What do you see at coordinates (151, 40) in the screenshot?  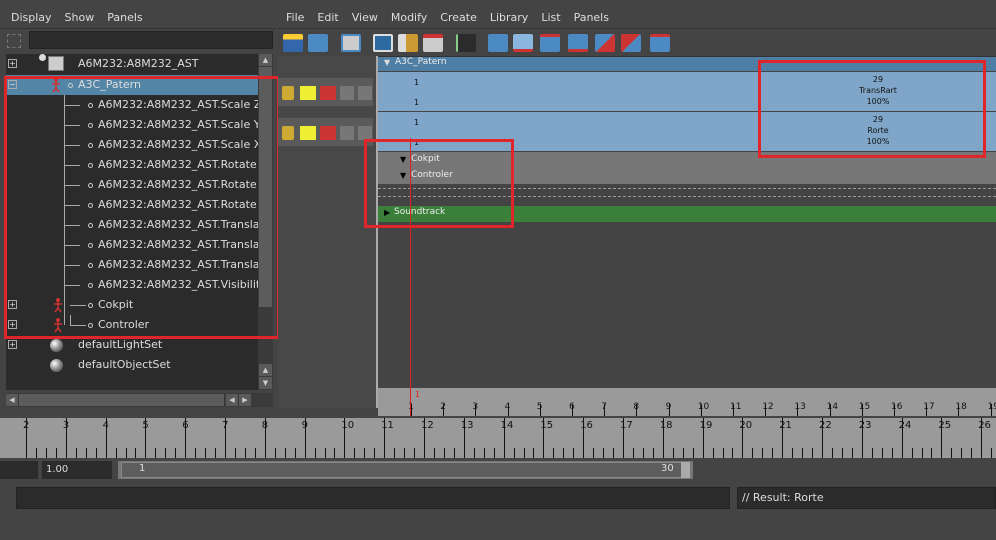 I see `outliner-search-input` at bounding box center [151, 40].